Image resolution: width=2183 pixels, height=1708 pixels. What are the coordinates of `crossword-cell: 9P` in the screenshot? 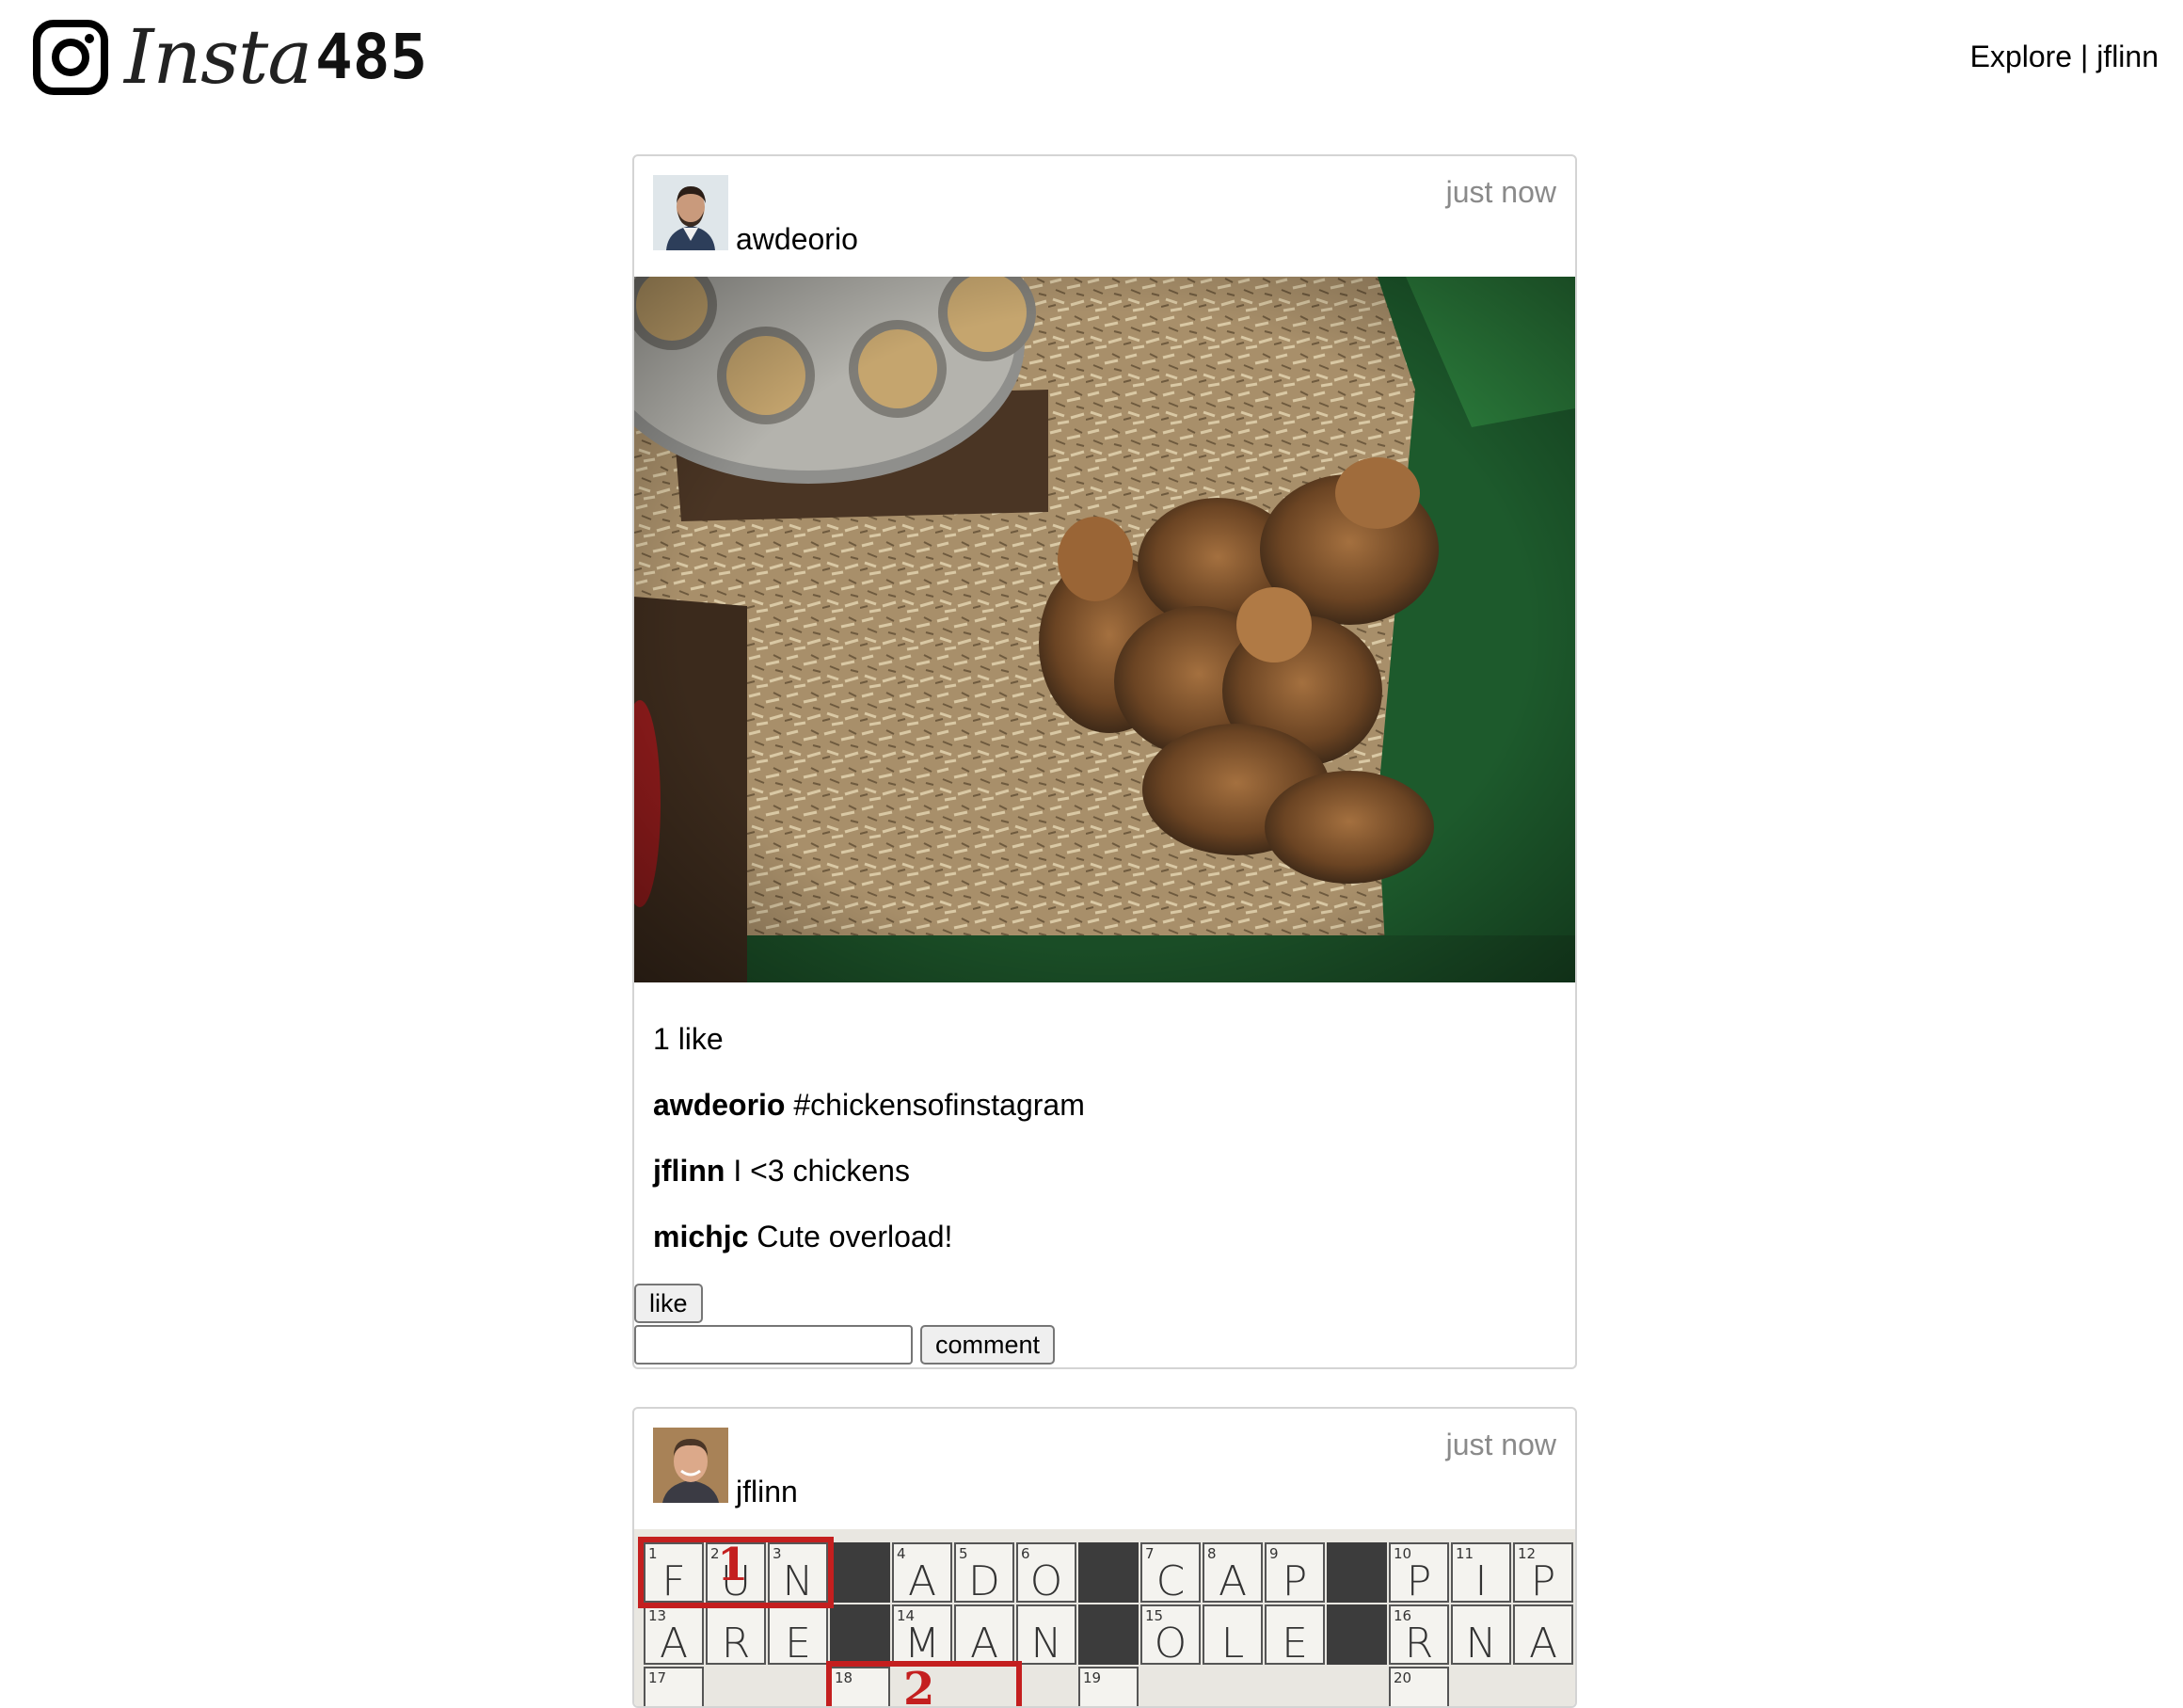 It's located at (1295, 1574).